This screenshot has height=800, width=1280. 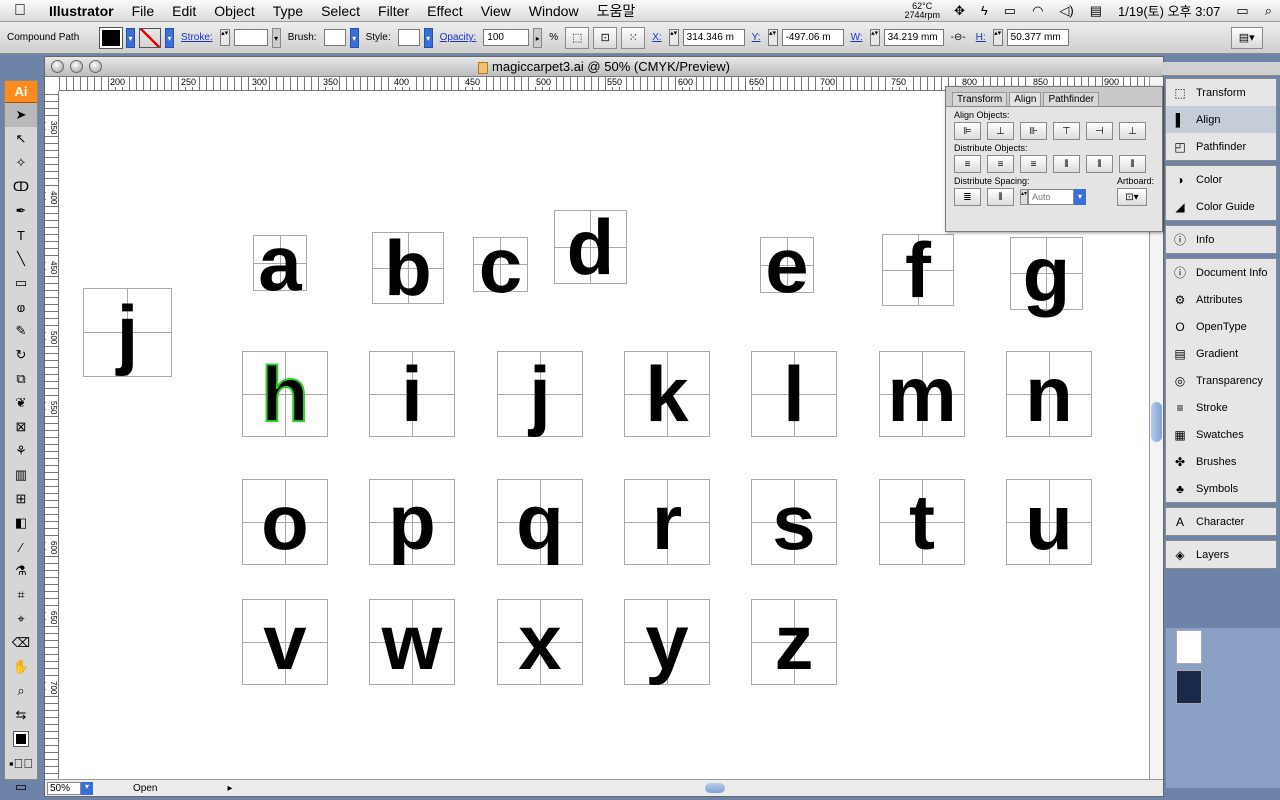 I want to click on color-mode-icon: ▪◧⃠, so click(x=21, y=763).